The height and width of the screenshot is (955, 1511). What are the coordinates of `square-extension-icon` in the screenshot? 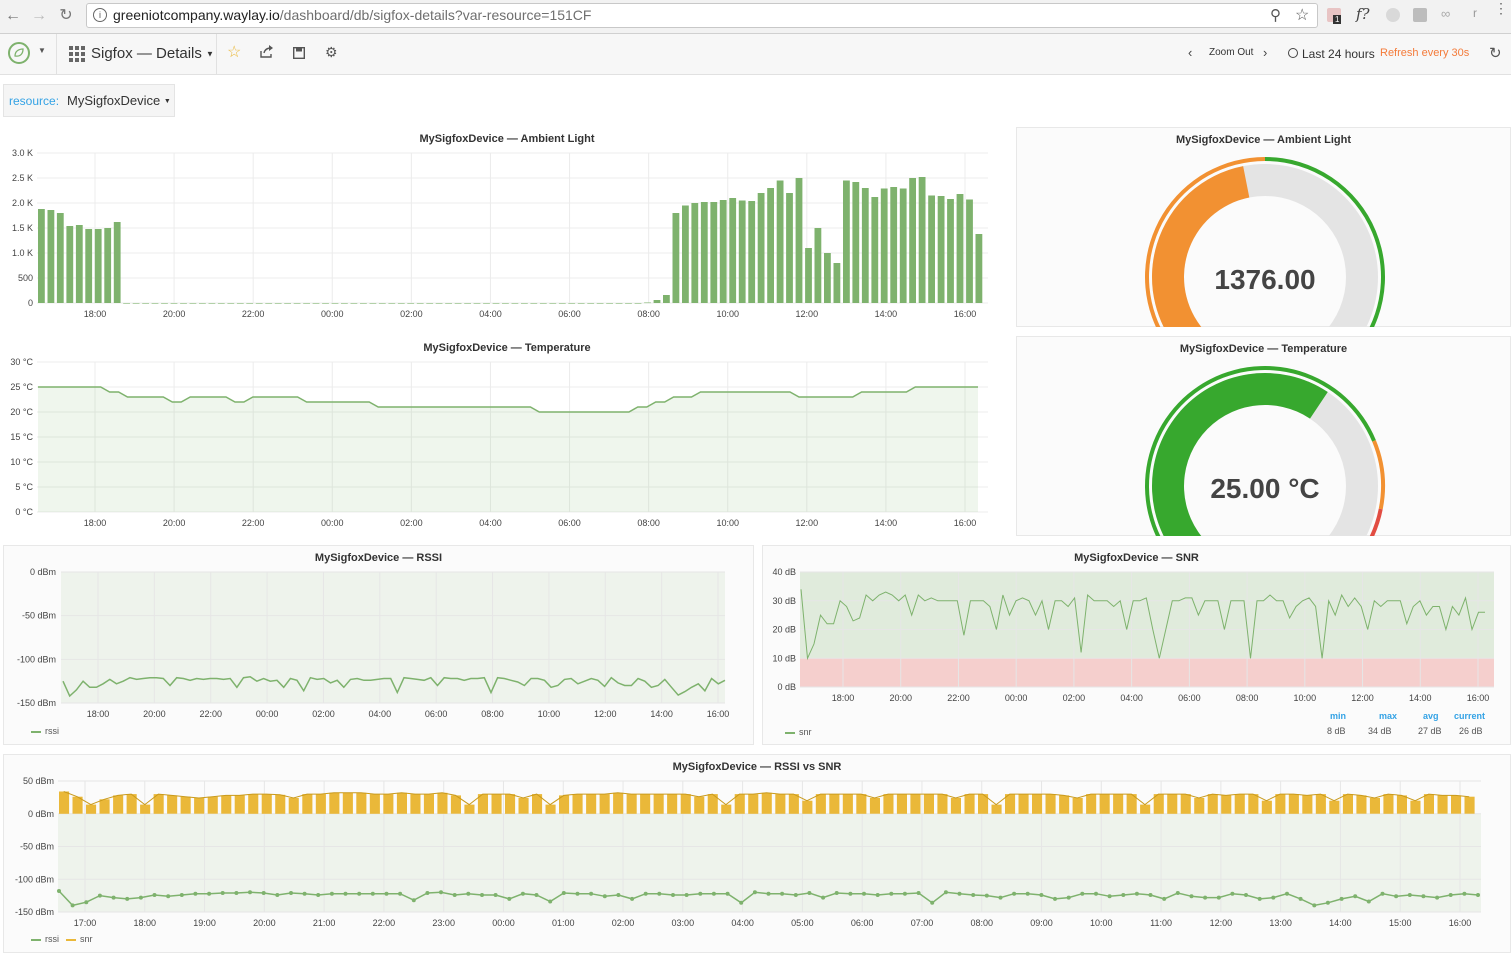 It's located at (1420, 15).